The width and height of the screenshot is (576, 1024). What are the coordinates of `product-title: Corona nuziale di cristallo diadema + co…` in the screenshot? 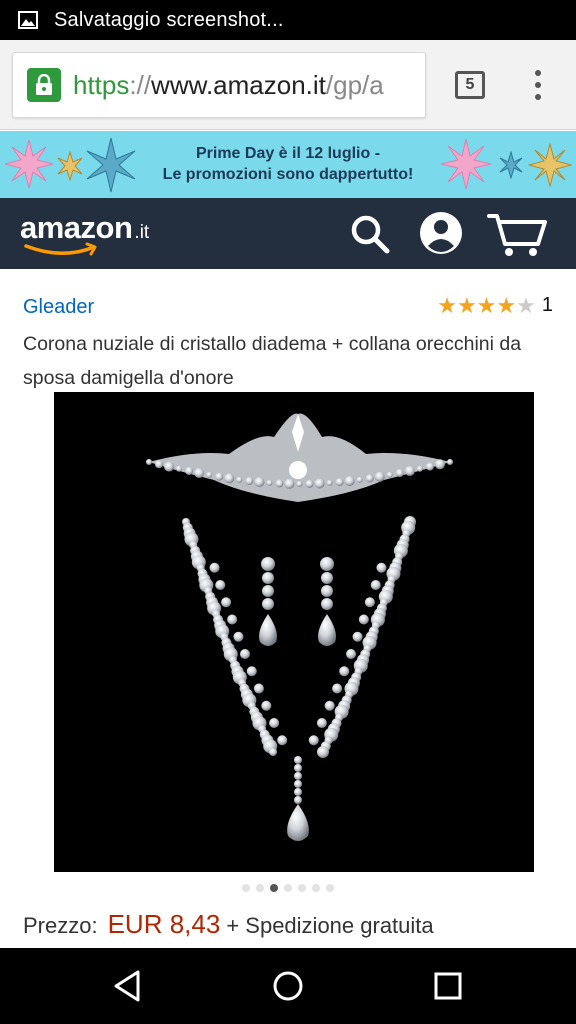 It's located at (272, 361).